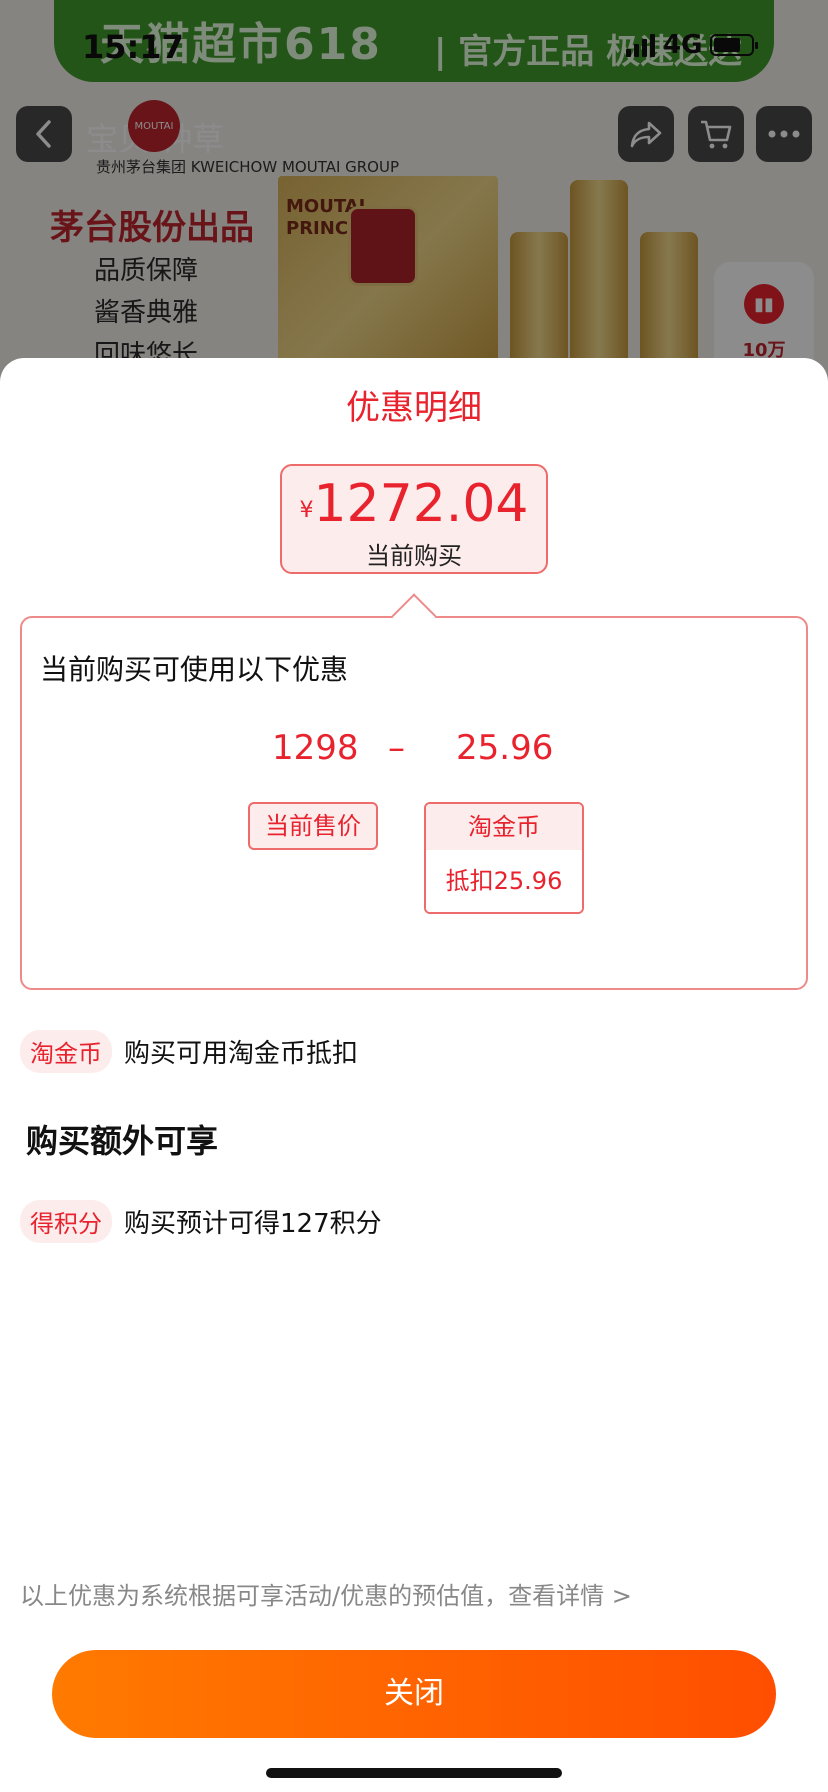 The height and width of the screenshot is (1792, 828). I want to click on coin-discount-tag: 淘金币 抵扣25.96, so click(504, 858).